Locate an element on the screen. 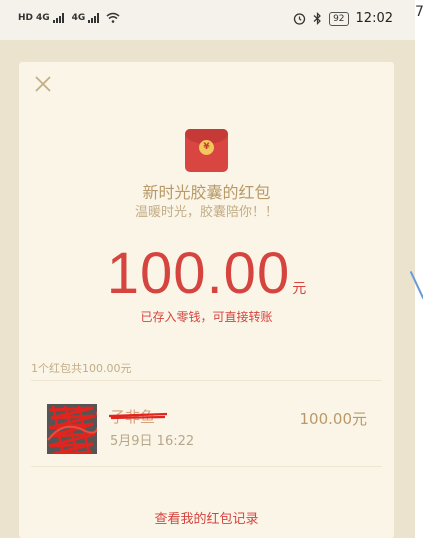 The image size is (423, 538). packet-title: 新时光胶囊的红包 is located at coordinates (206, 192).